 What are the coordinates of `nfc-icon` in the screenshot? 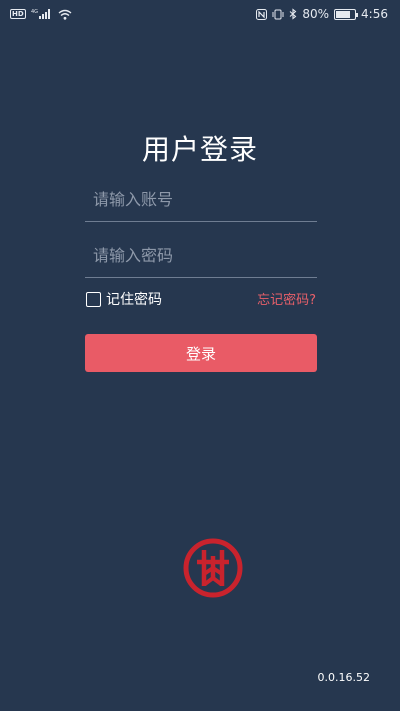 It's located at (262, 14).